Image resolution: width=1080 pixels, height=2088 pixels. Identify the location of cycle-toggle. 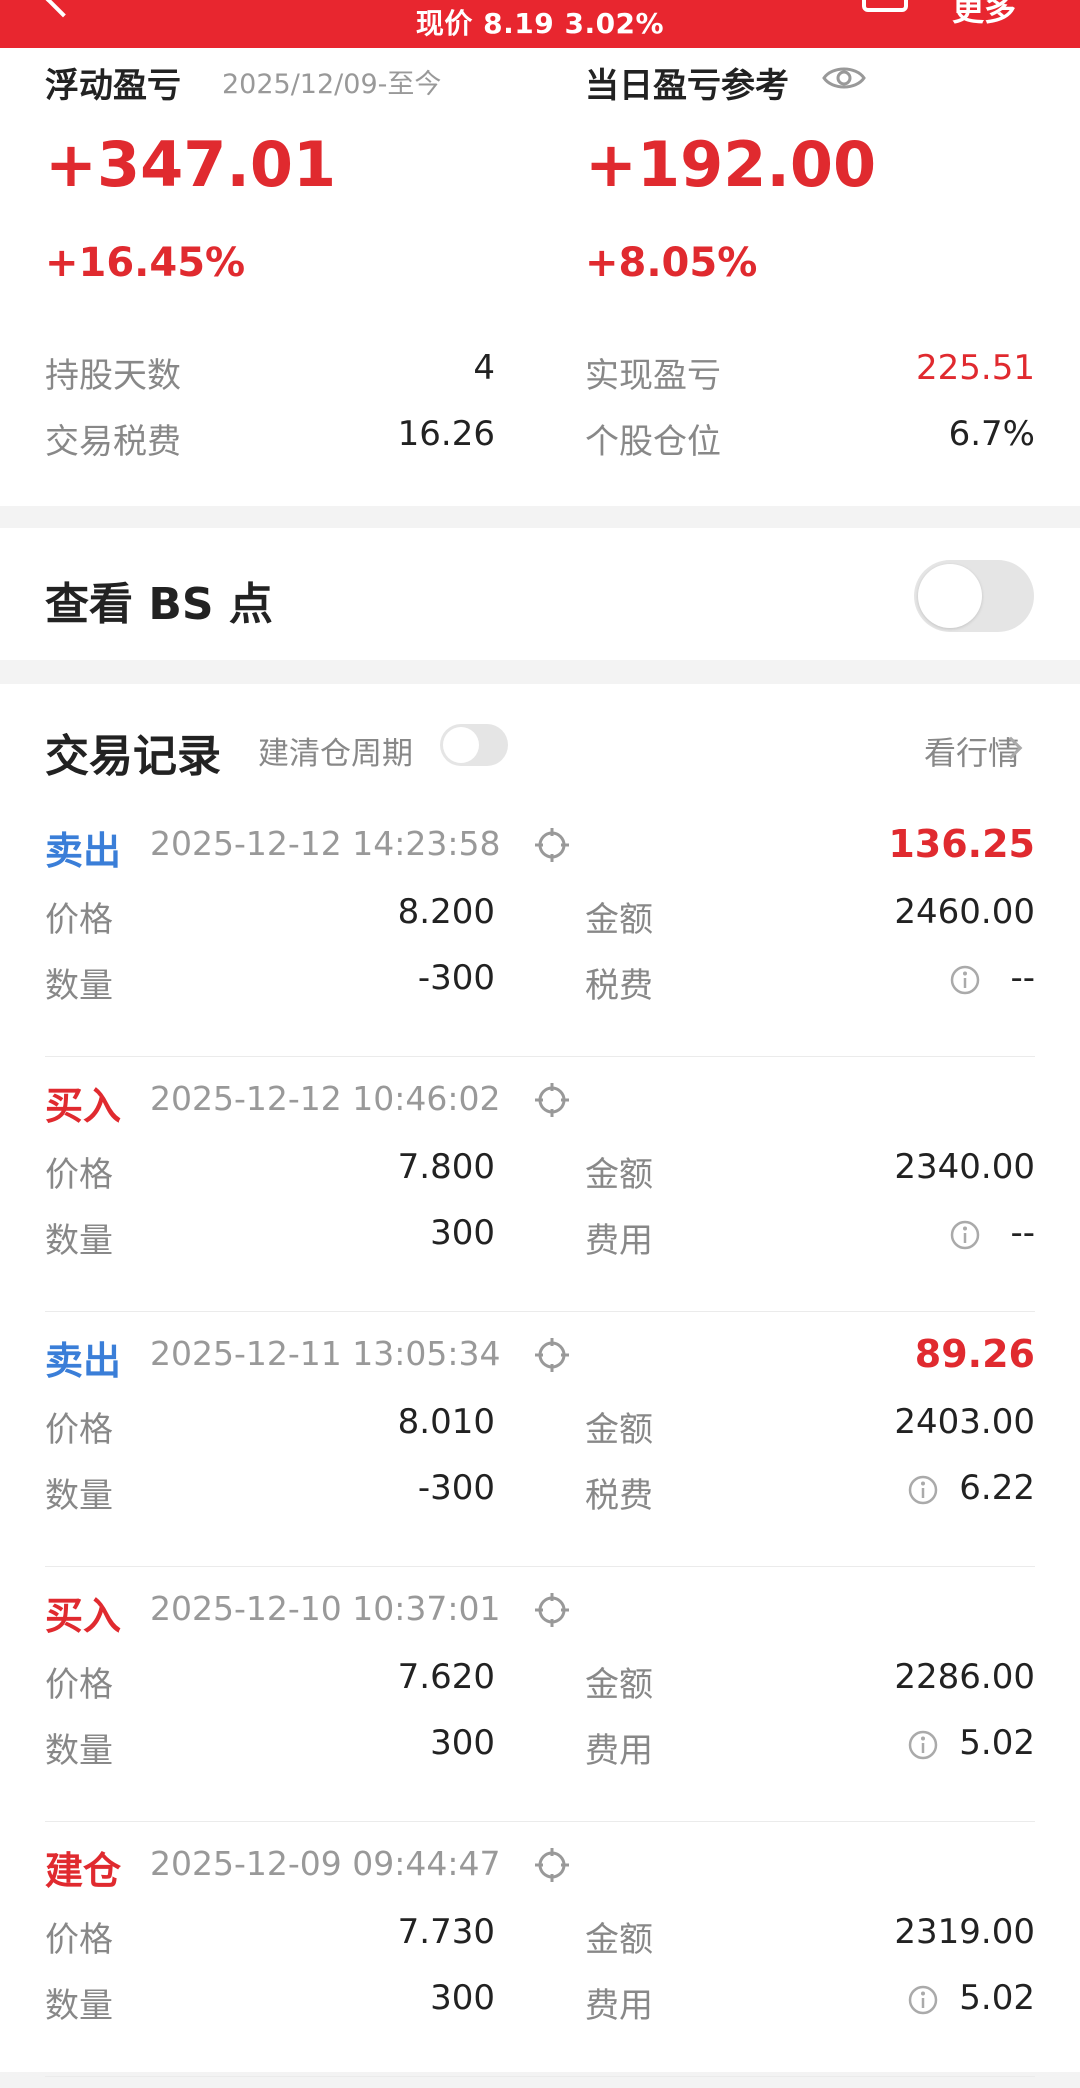
(474, 745).